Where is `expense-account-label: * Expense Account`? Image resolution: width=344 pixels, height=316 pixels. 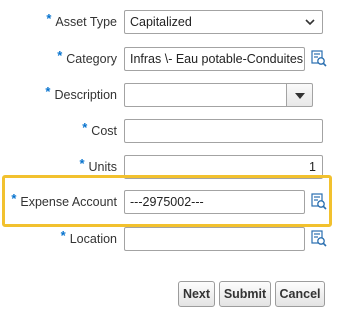 expense-account-label: * Expense Account is located at coordinates (64, 200).